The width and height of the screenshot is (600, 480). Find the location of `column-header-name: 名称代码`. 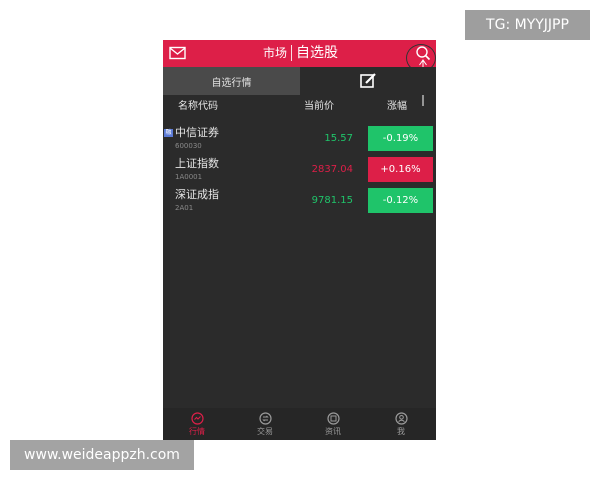

column-header-name: 名称代码 is located at coordinates (198, 107).